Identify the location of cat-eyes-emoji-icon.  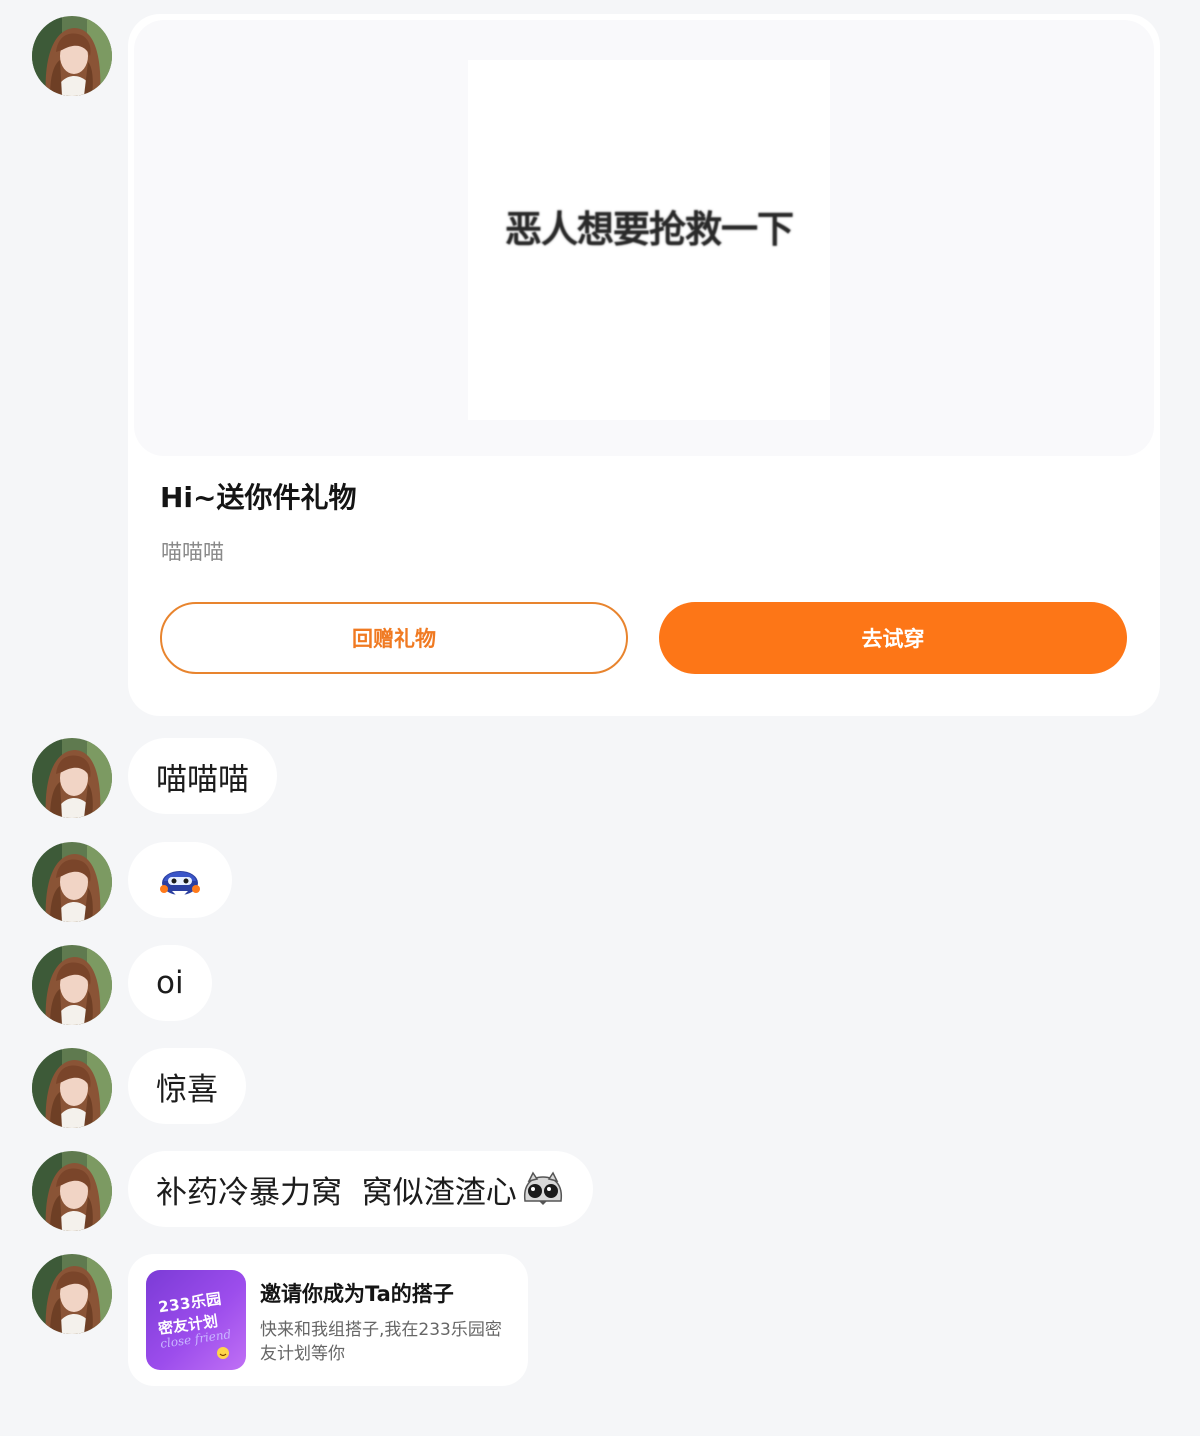
(543, 1189).